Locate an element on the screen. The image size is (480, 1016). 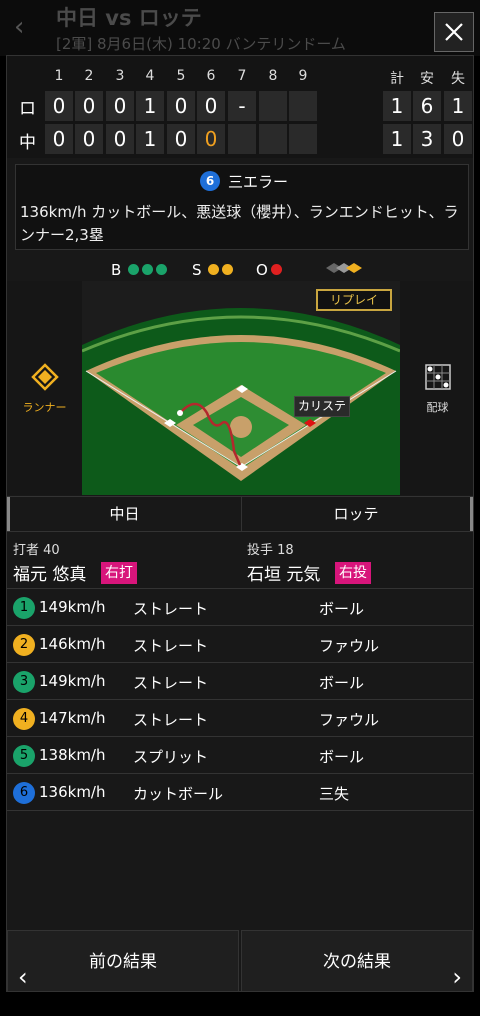
pitch-number-badge: 2 is located at coordinates (24, 645).